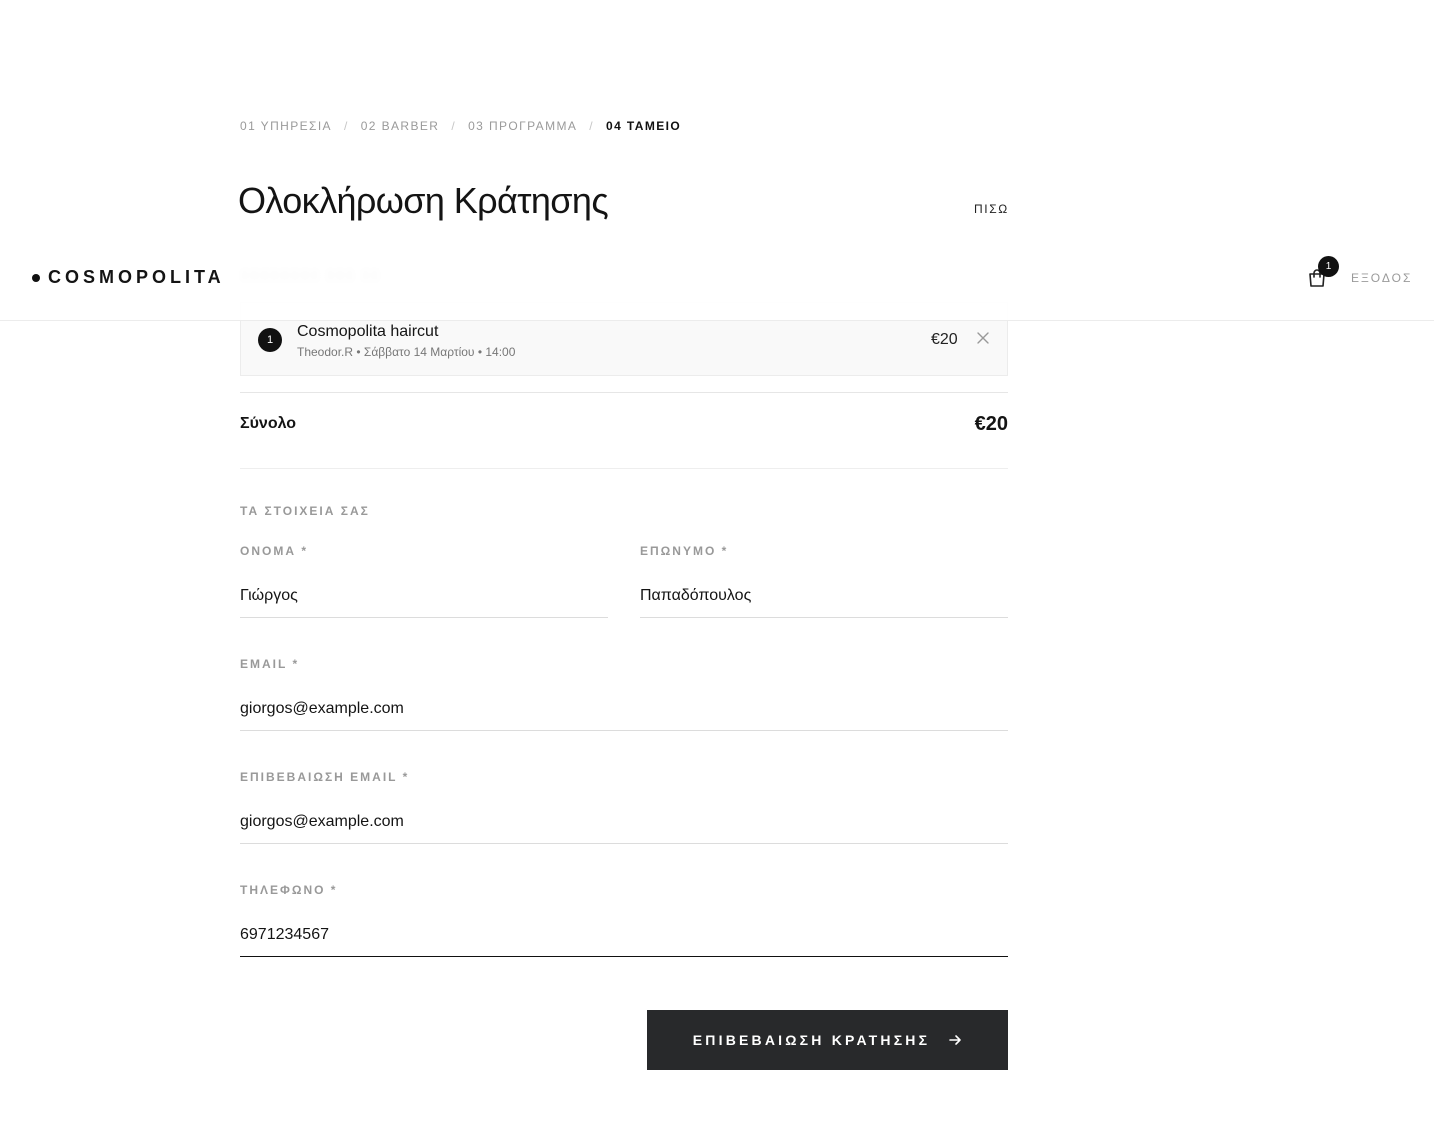  I want to click on phone-field: ΤΗΛΕΦΩΝΟ *, so click(624, 923).